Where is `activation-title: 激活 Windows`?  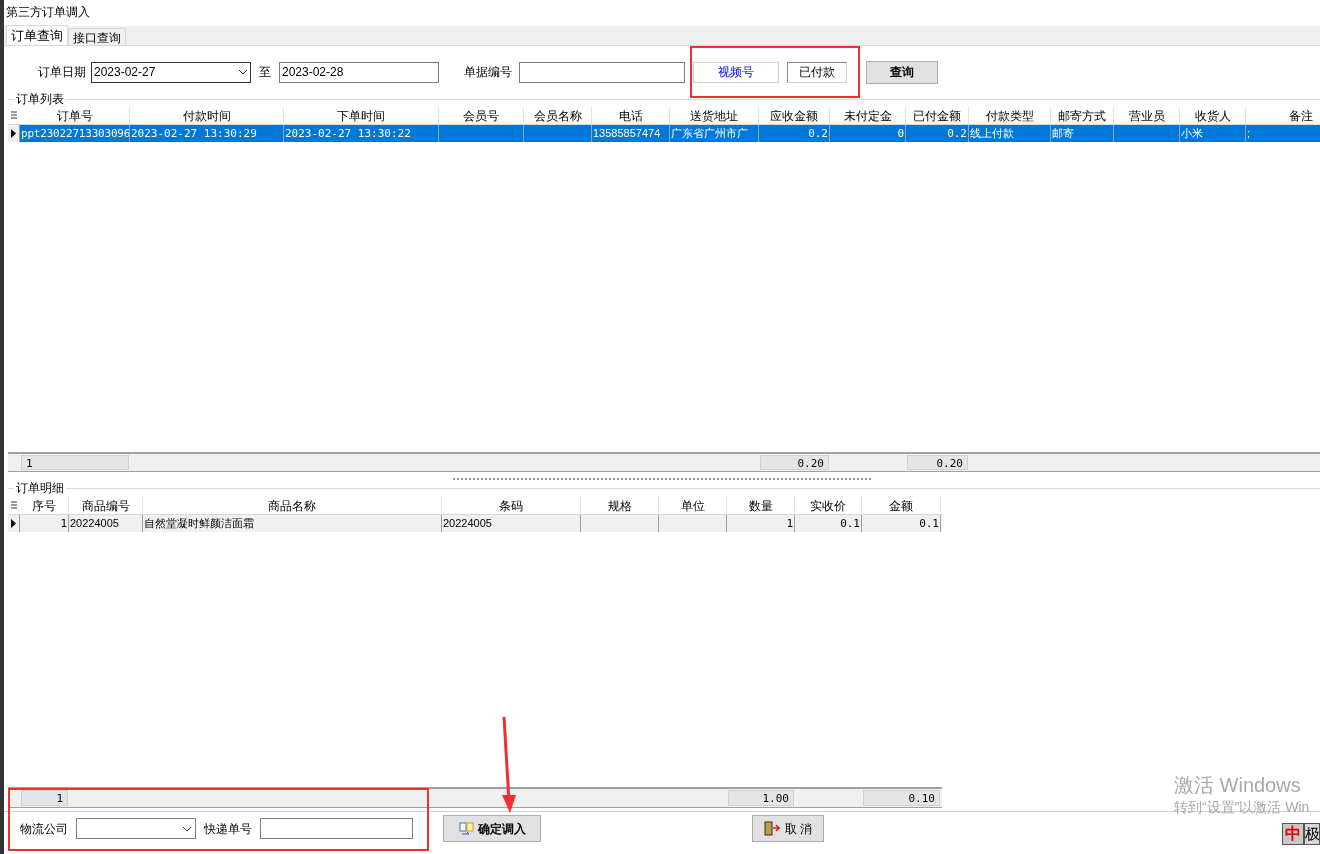
activation-title: 激活 Windows is located at coordinates (1238, 785).